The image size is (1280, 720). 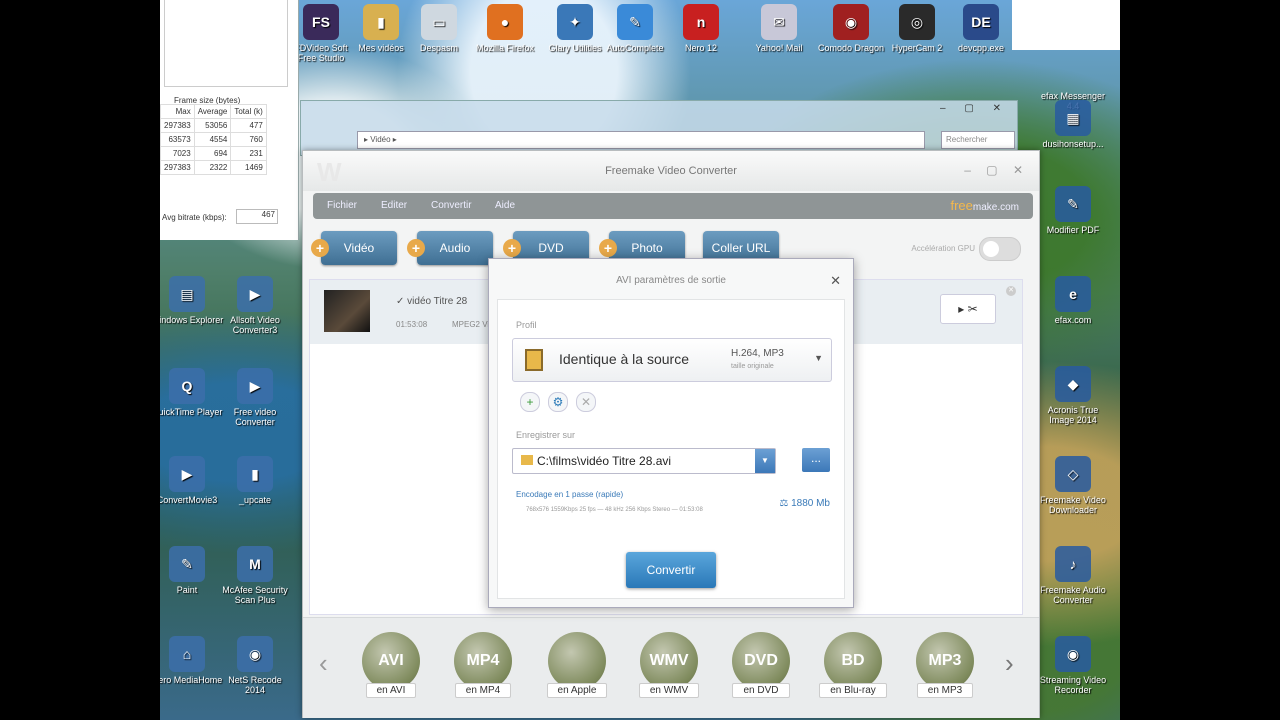 What do you see at coordinates (671, 570) in the screenshot?
I see `convert-button: Convertir` at bounding box center [671, 570].